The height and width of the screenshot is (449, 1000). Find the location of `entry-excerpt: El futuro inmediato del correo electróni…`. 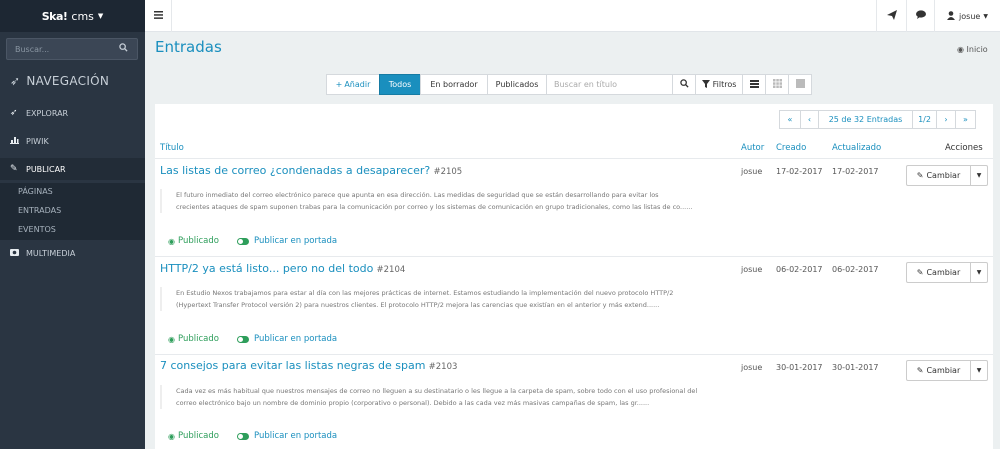

entry-excerpt: El futuro inmediato del correo electróni… is located at coordinates (435, 201).